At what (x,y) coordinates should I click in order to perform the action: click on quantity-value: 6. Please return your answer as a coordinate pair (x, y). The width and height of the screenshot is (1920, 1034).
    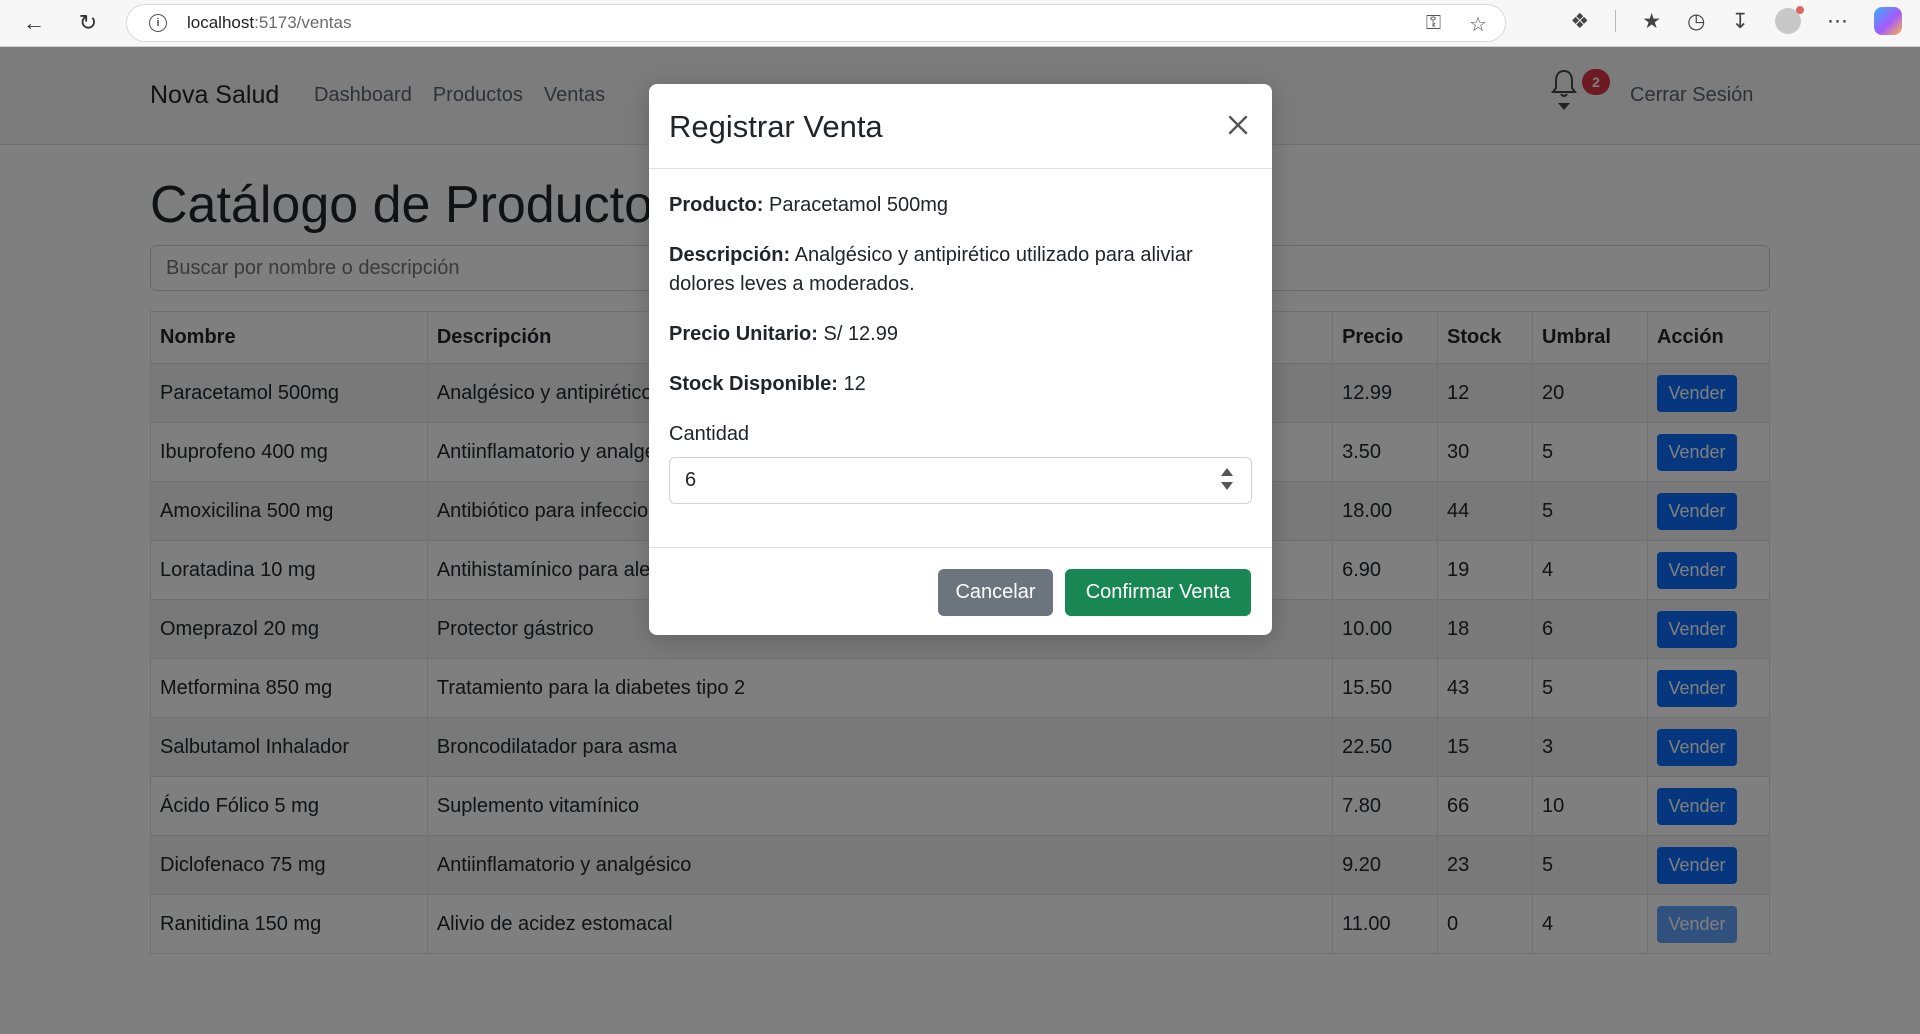
    Looking at the image, I should click on (690, 480).